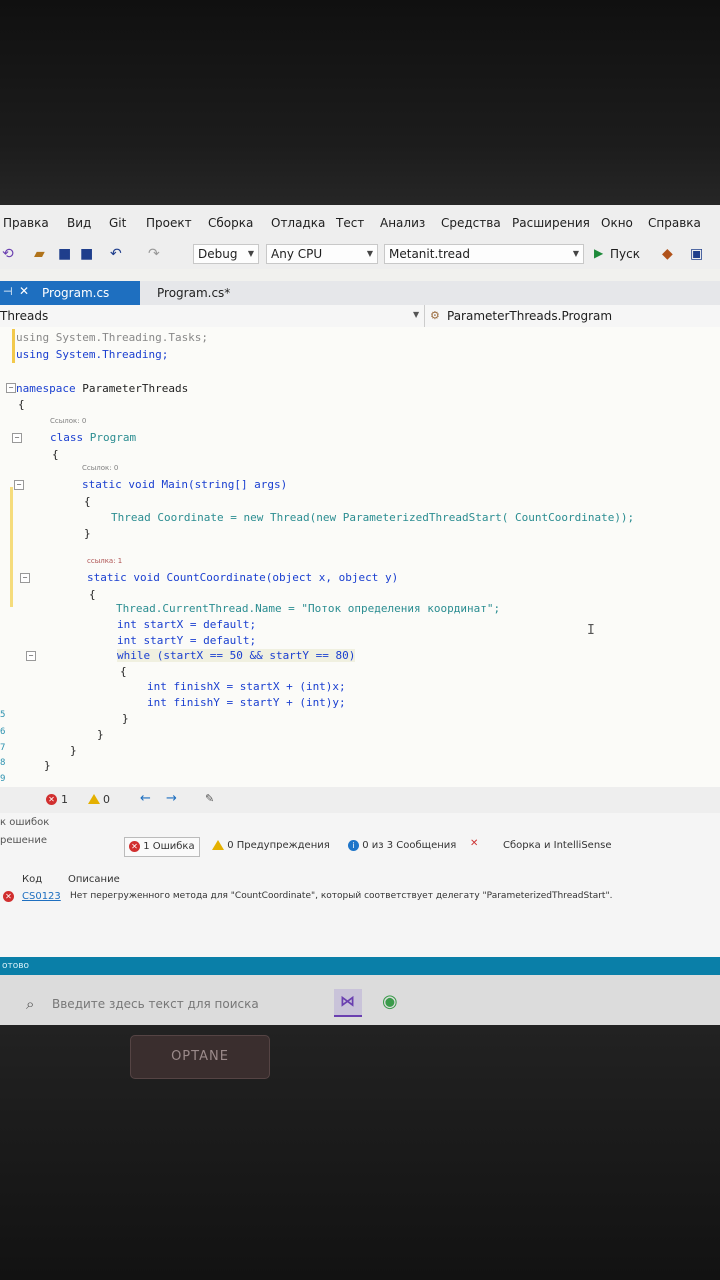  I want to click on clear-filter-icon: ✕, so click(474, 843).